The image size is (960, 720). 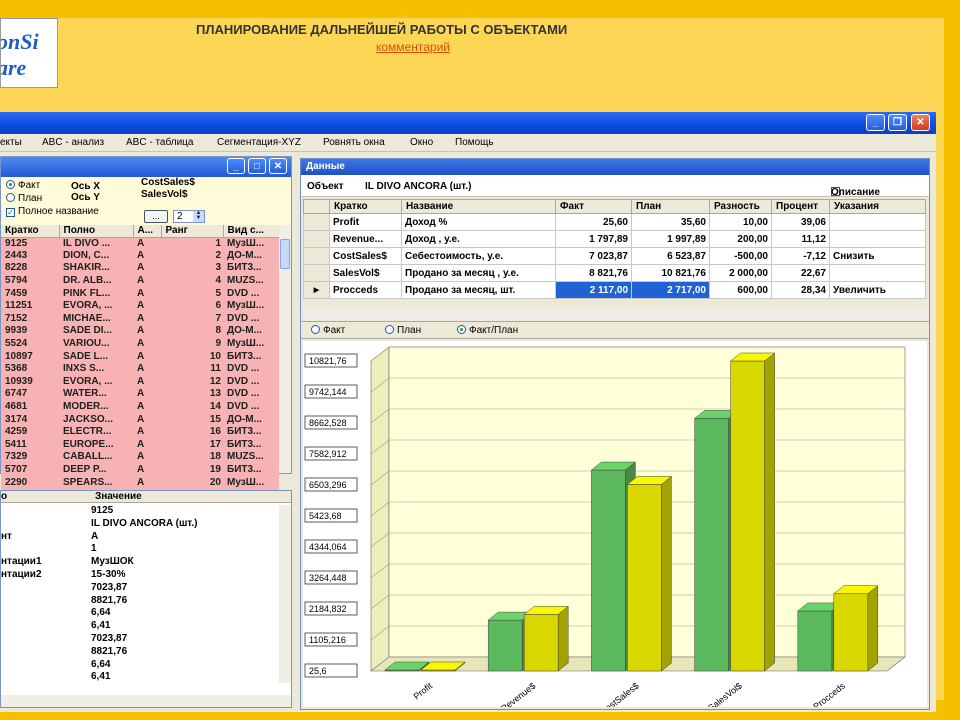 What do you see at coordinates (259, 142) in the screenshot?
I see `menu-item-segmentation-xyz: Сегментация-XYZ` at bounding box center [259, 142].